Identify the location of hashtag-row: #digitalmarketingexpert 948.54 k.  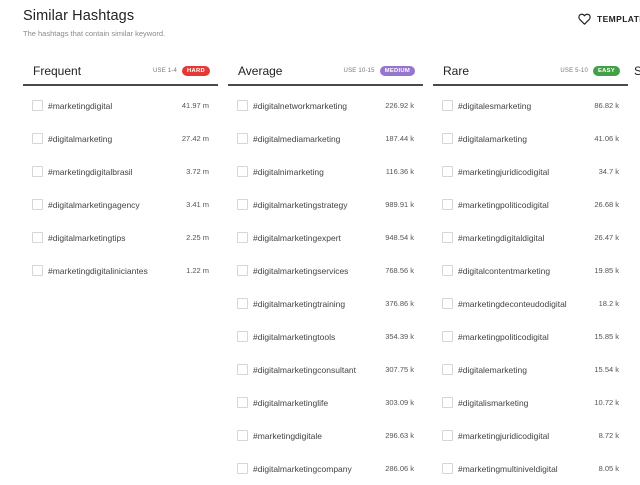
(325, 237).